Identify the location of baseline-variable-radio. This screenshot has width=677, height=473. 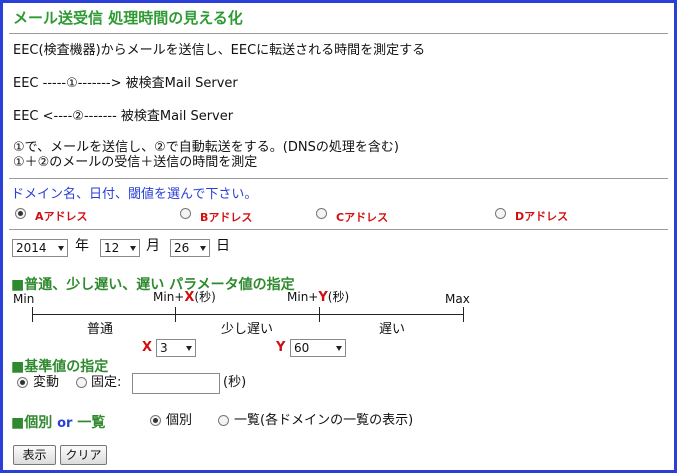
(22, 382).